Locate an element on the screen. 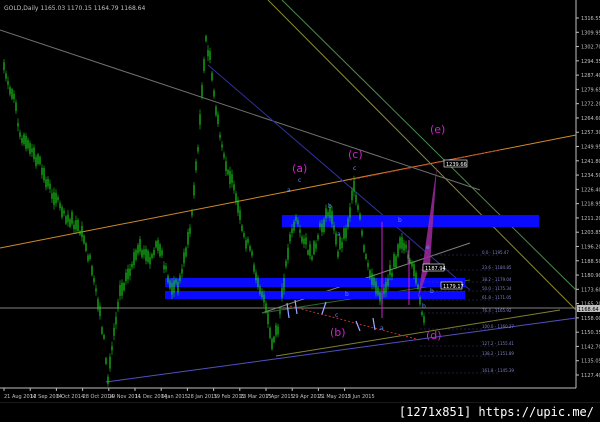  wave-label-e: (e) is located at coordinates (437, 129).